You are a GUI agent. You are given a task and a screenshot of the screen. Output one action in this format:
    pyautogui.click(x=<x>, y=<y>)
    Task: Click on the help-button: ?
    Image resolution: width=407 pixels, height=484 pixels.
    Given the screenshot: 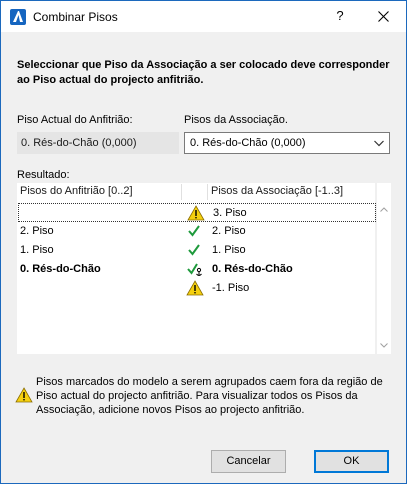 What is the action you would take?
    pyautogui.click(x=340, y=16)
    